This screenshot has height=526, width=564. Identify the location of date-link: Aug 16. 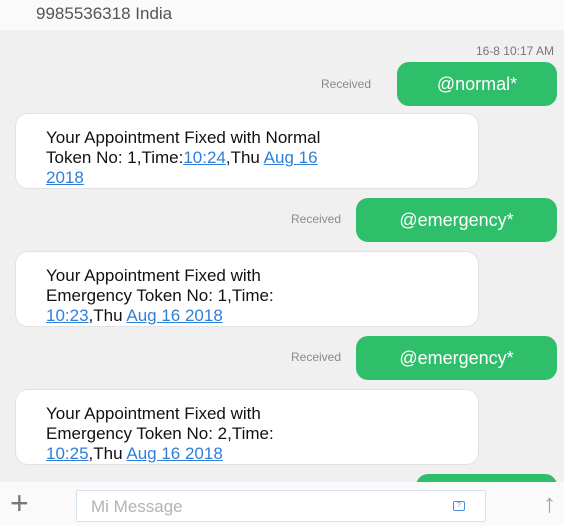
(291, 157).